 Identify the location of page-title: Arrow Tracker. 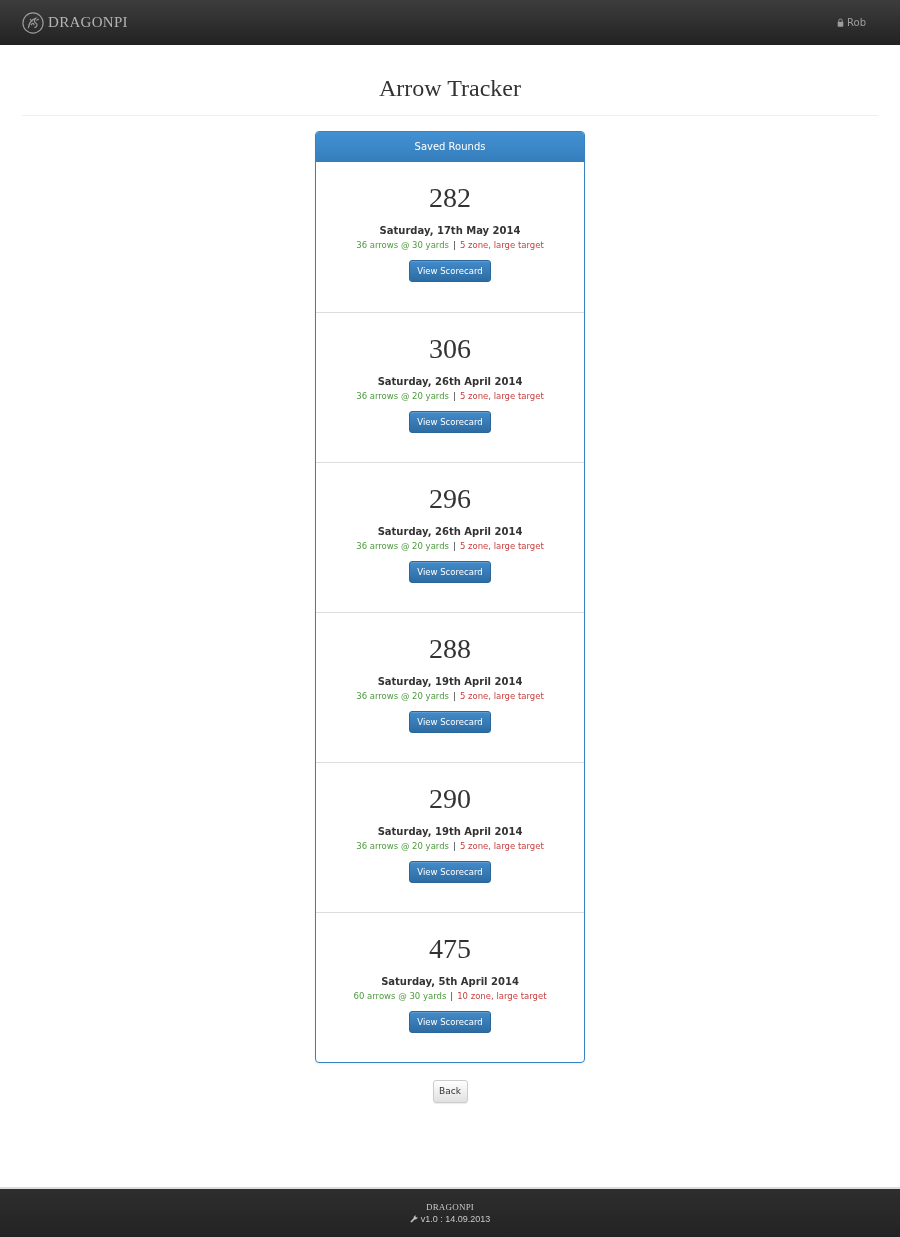
(450, 88).